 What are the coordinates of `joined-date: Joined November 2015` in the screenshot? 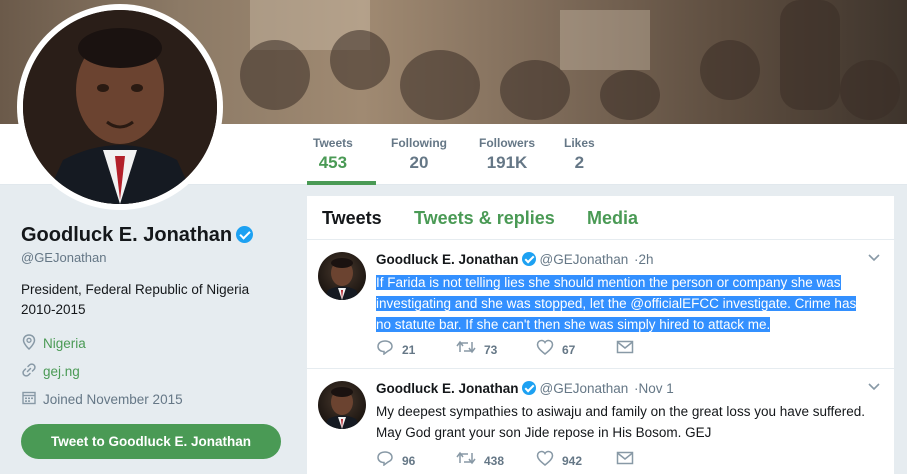 It's located at (113, 399).